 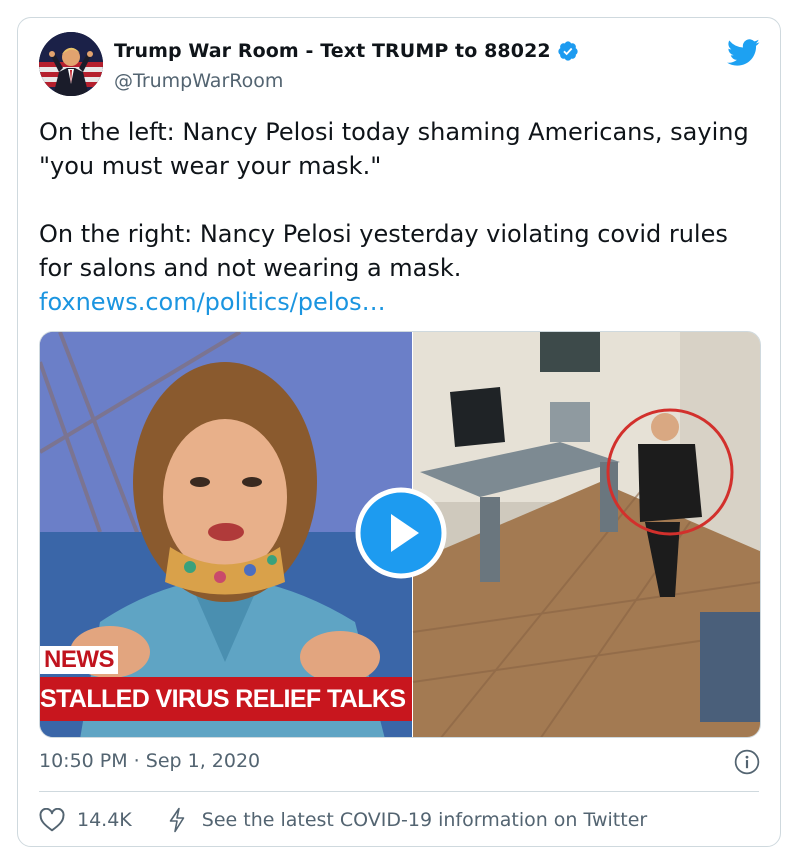 I want to click on news-banner-label: NEWS, so click(x=79, y=660).